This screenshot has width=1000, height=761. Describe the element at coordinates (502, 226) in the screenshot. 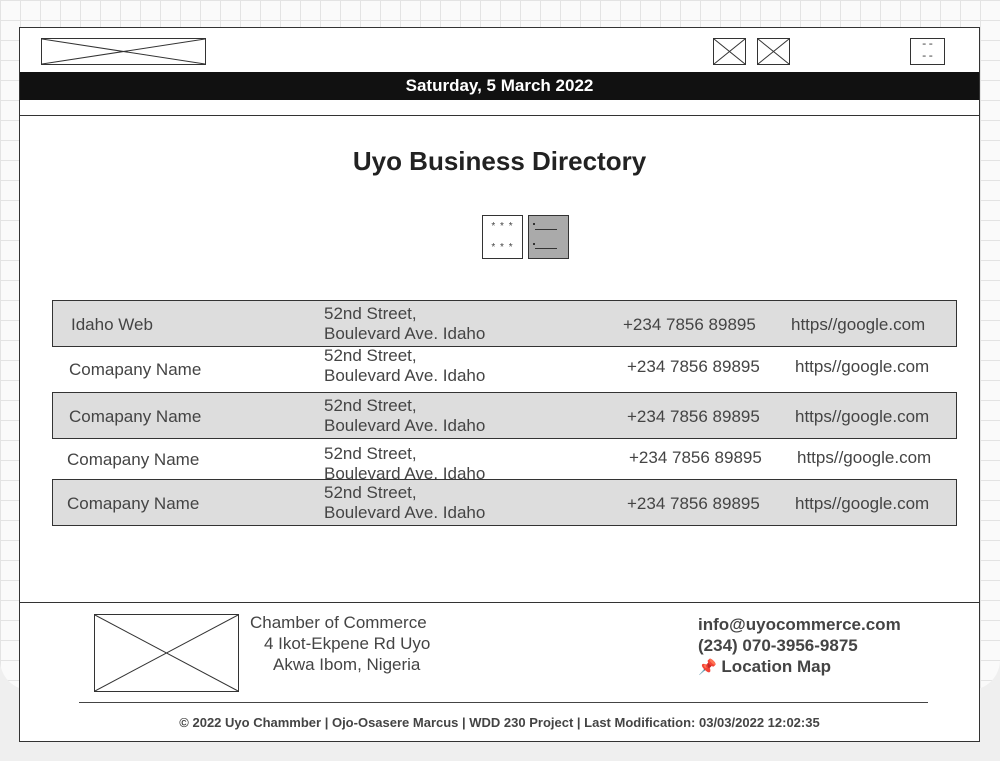

I see `grid-glyph-row-1: * * *` at that location.